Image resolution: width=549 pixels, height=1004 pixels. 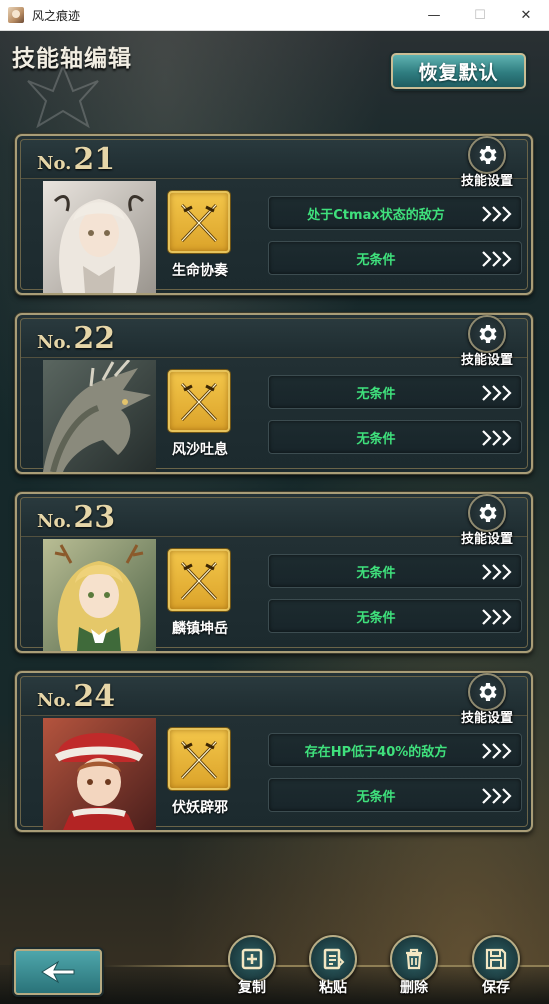 I want to click on skill-slot-number: No. 22, so click(x=76, y=338).